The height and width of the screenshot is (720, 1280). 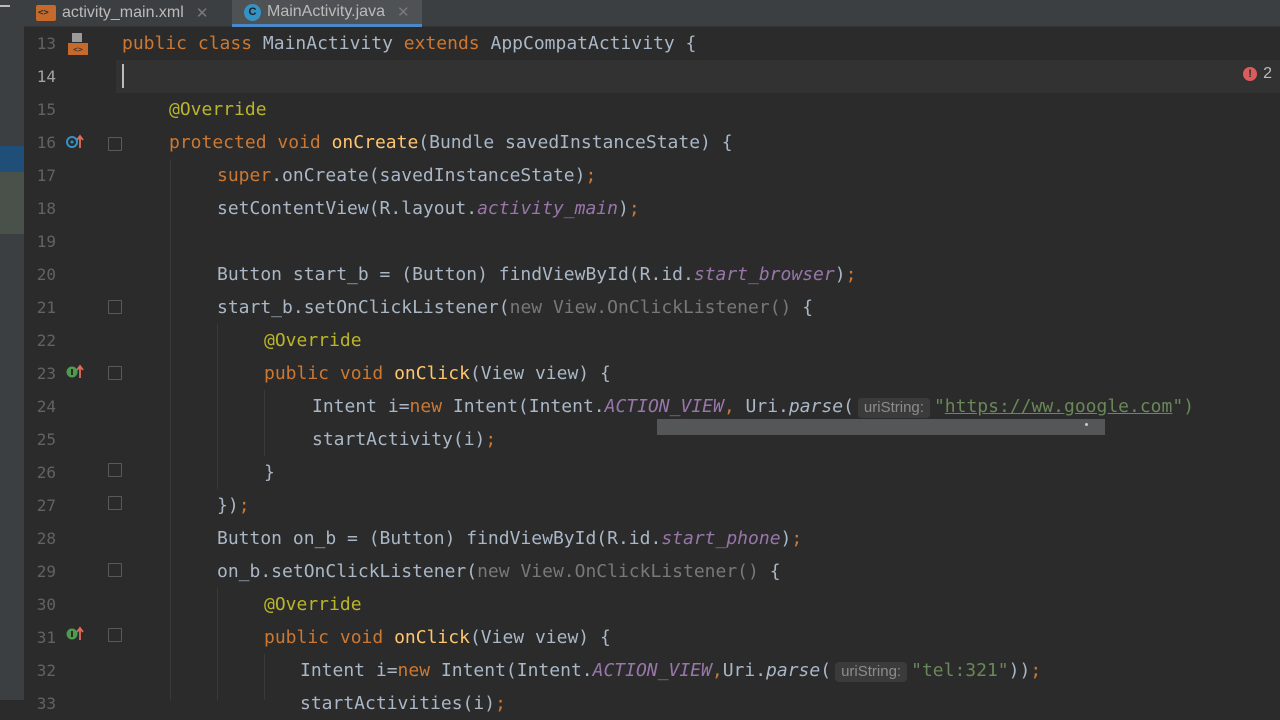 I want to click on line-number: 25, so click(x=46, y=439).